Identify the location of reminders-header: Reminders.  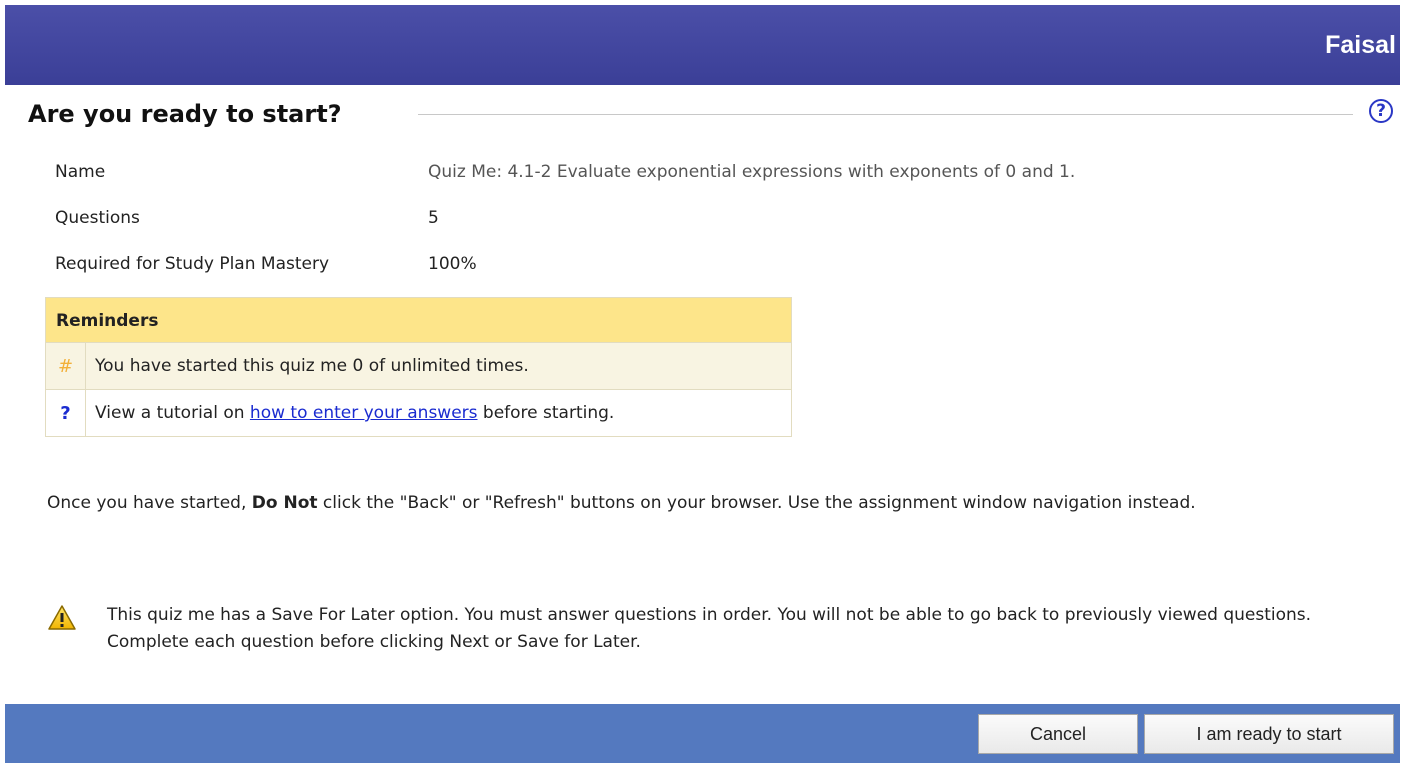
(418, 320).